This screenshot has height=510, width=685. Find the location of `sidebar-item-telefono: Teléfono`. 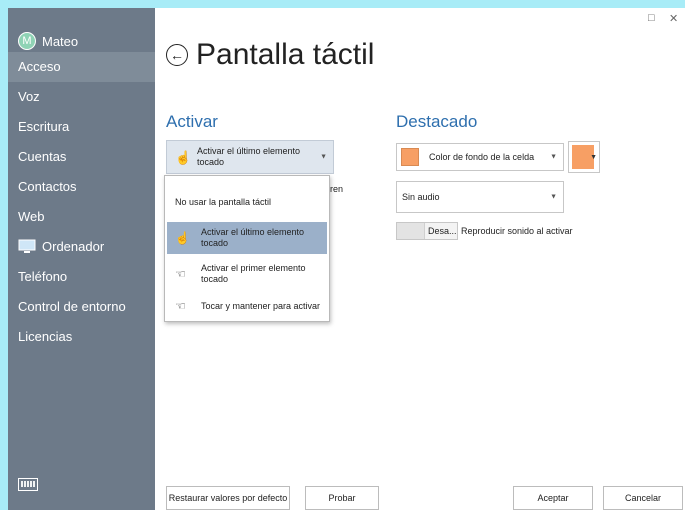

sidebar-item-telefono: Teléfono is located at coordinates (81, 277).